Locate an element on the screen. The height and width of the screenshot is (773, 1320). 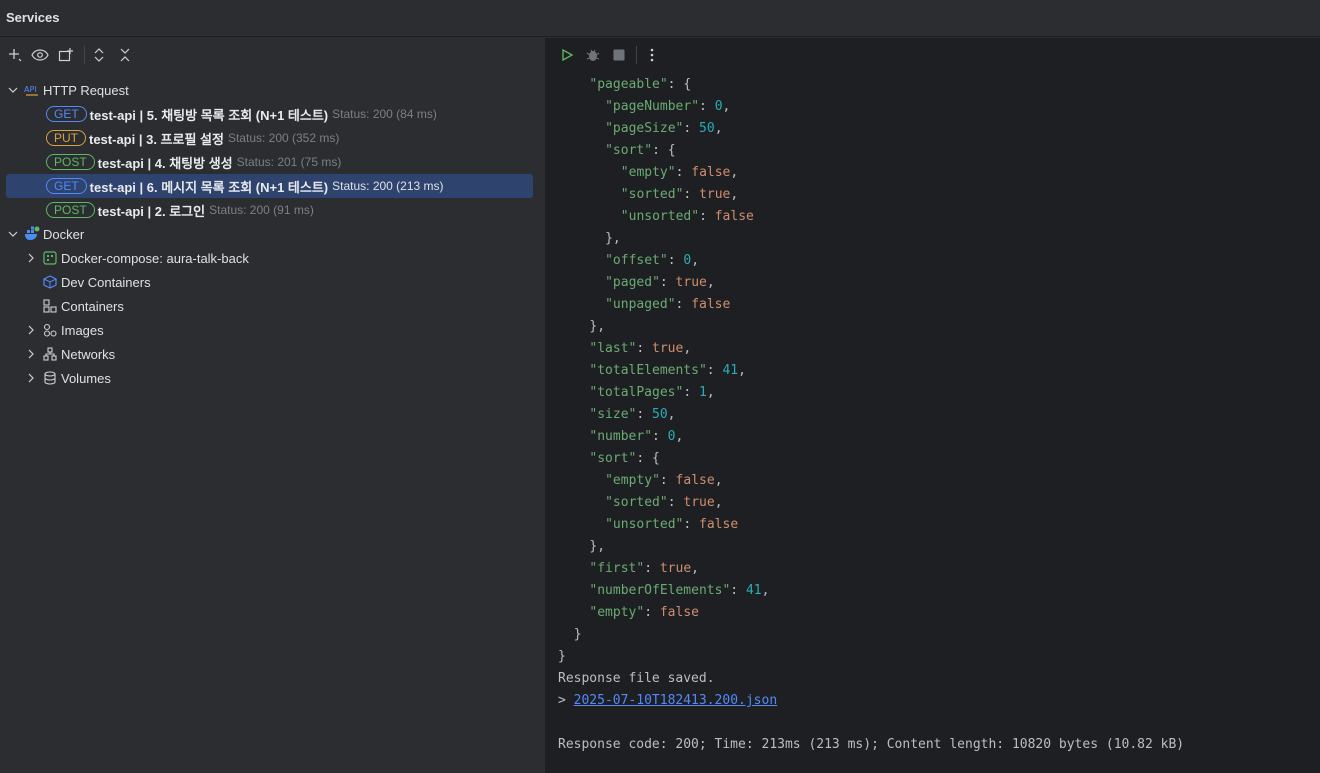
images-icon is located at coordinates (50, 330).